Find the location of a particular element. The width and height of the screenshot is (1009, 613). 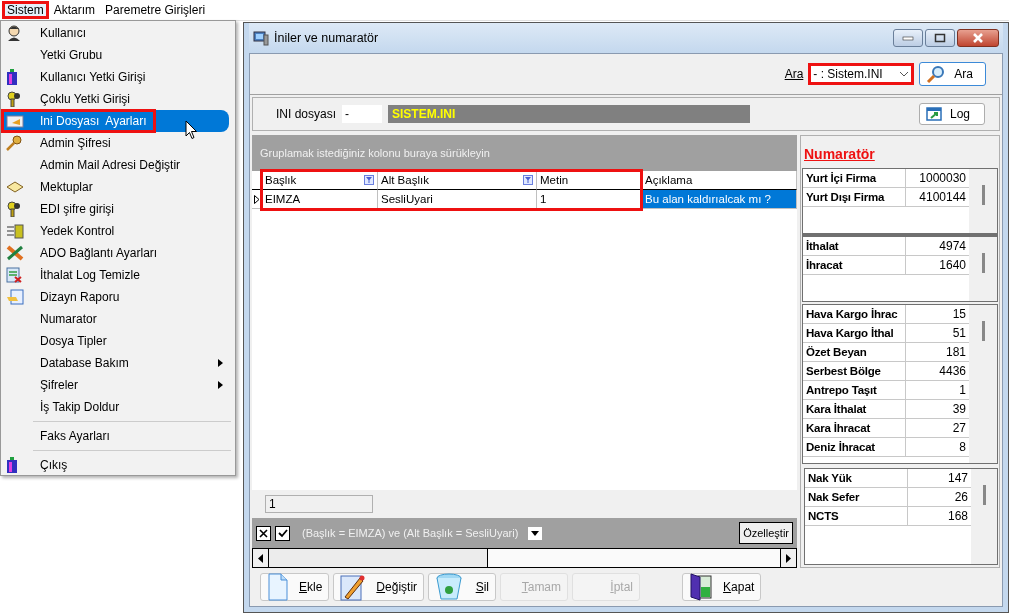

toolbar-button: Değiştir is located at coordinates (379, 587).